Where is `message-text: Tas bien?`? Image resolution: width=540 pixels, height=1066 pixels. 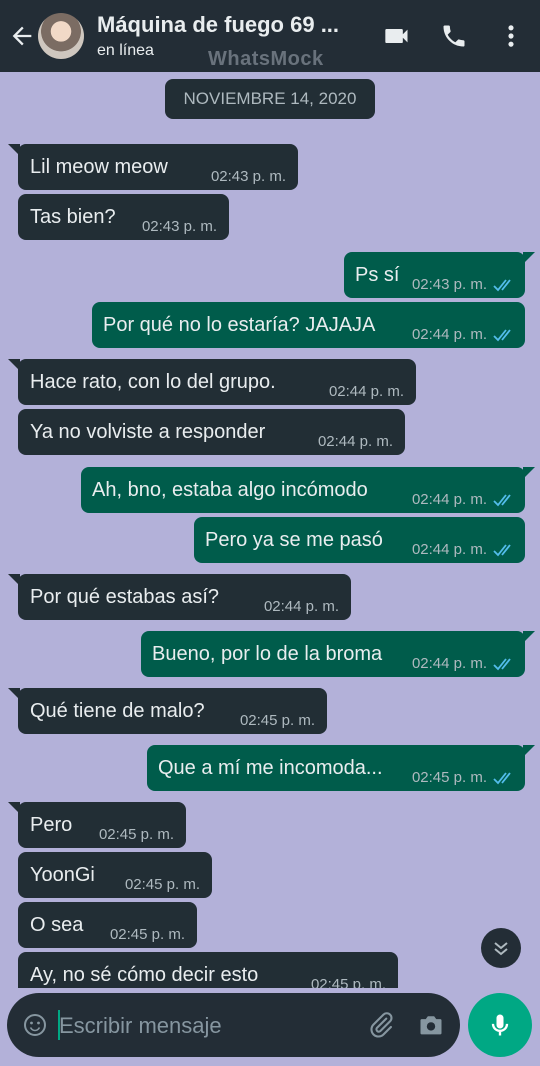 message-text: Tas bien? is located at coordinates (73, 217).